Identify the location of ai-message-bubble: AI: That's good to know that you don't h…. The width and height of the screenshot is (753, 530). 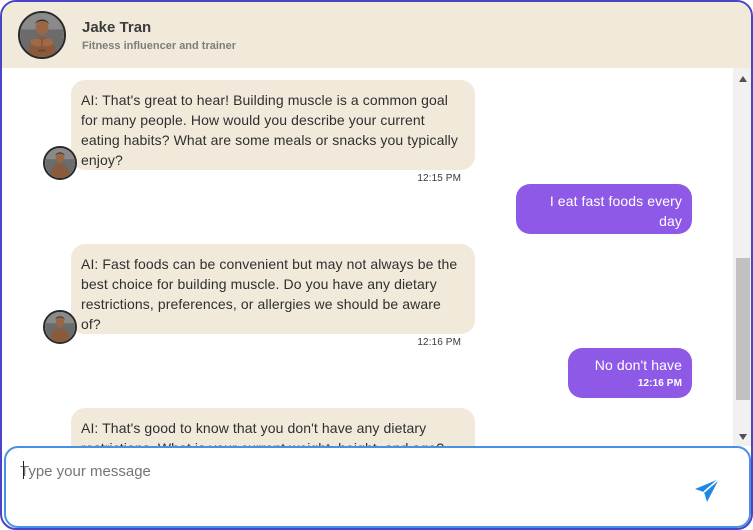
(273, 427).